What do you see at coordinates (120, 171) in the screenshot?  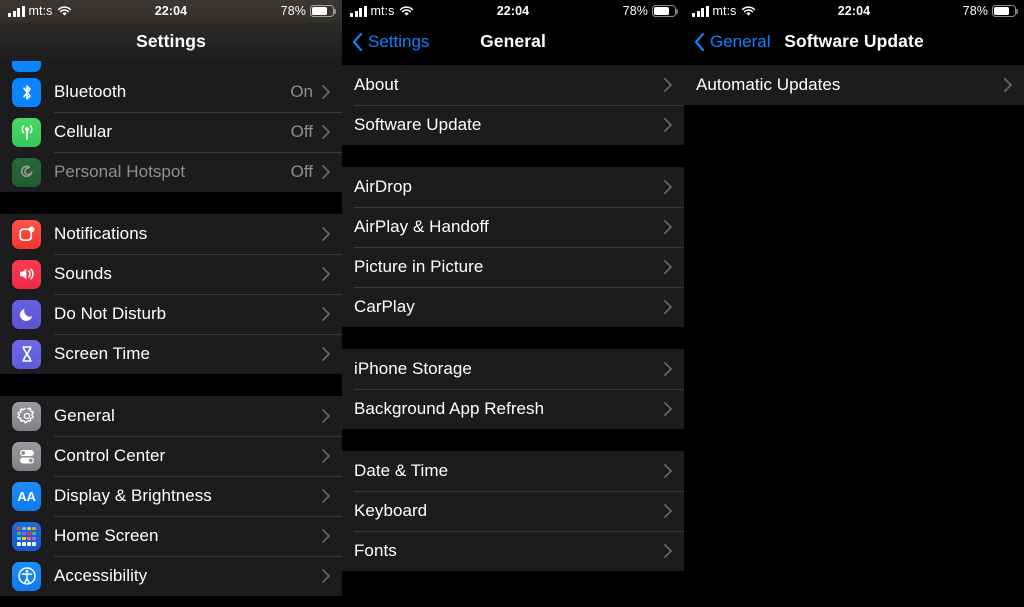 I see `settings-row-label: Personal Hotspot` at bounding box center [120, 171].